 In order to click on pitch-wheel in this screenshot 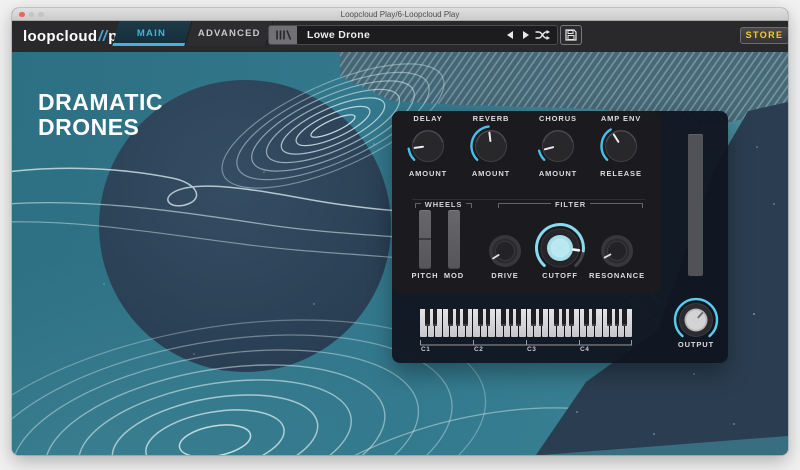, I will do `click(425, 239)`.